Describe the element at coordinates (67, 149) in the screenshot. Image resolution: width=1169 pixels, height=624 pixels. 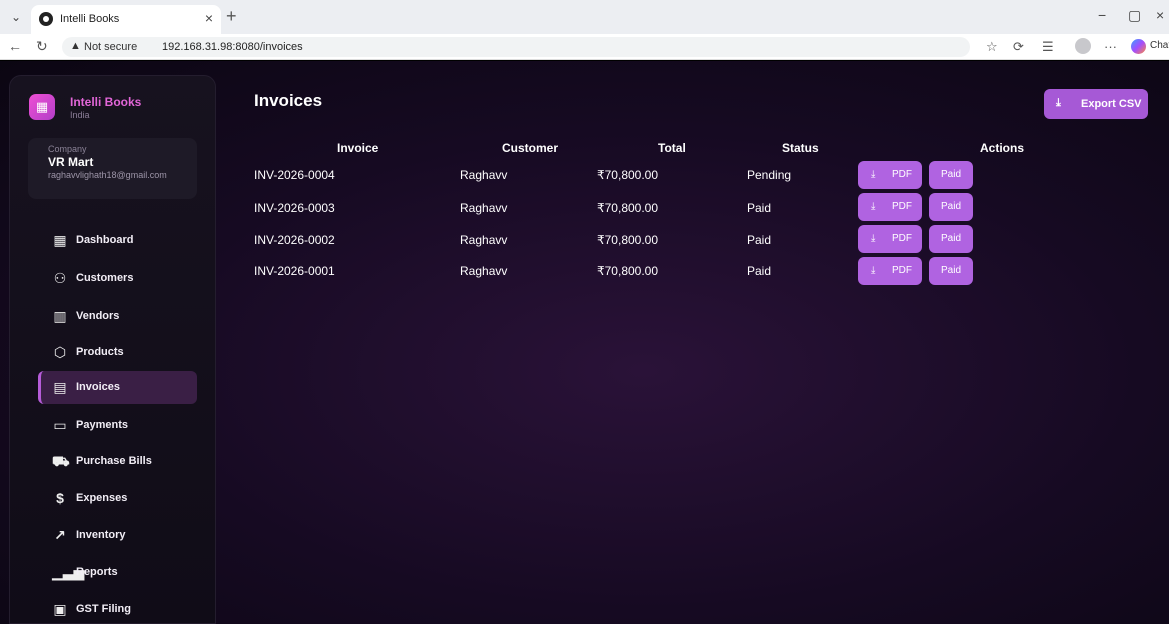
I see `company-label: Company` at that location.